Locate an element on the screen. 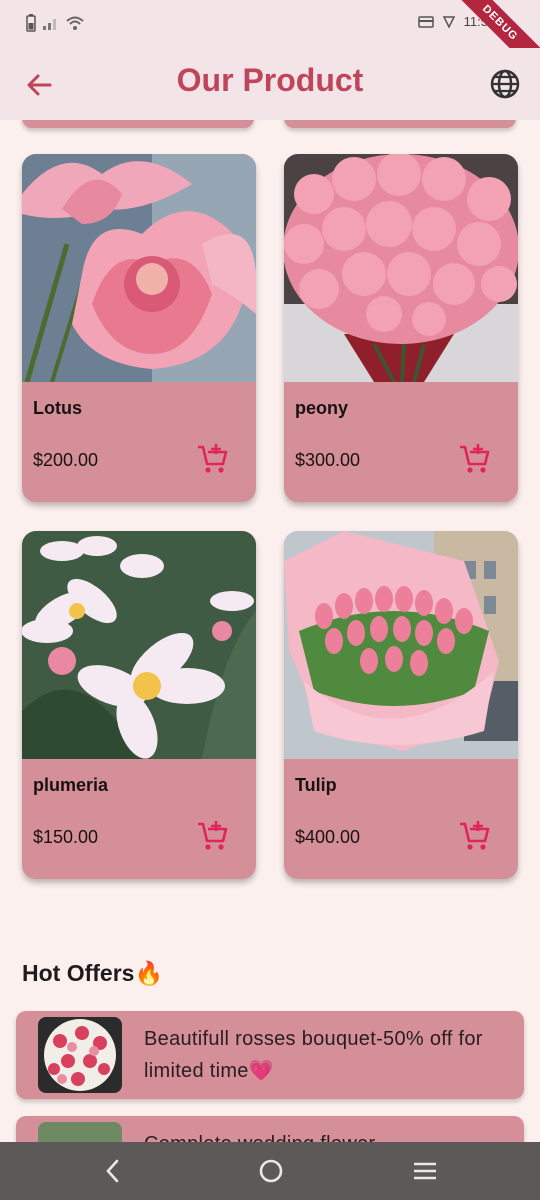 The image size is (540, 1200). peony-photo is located at coordinates (401, 268).